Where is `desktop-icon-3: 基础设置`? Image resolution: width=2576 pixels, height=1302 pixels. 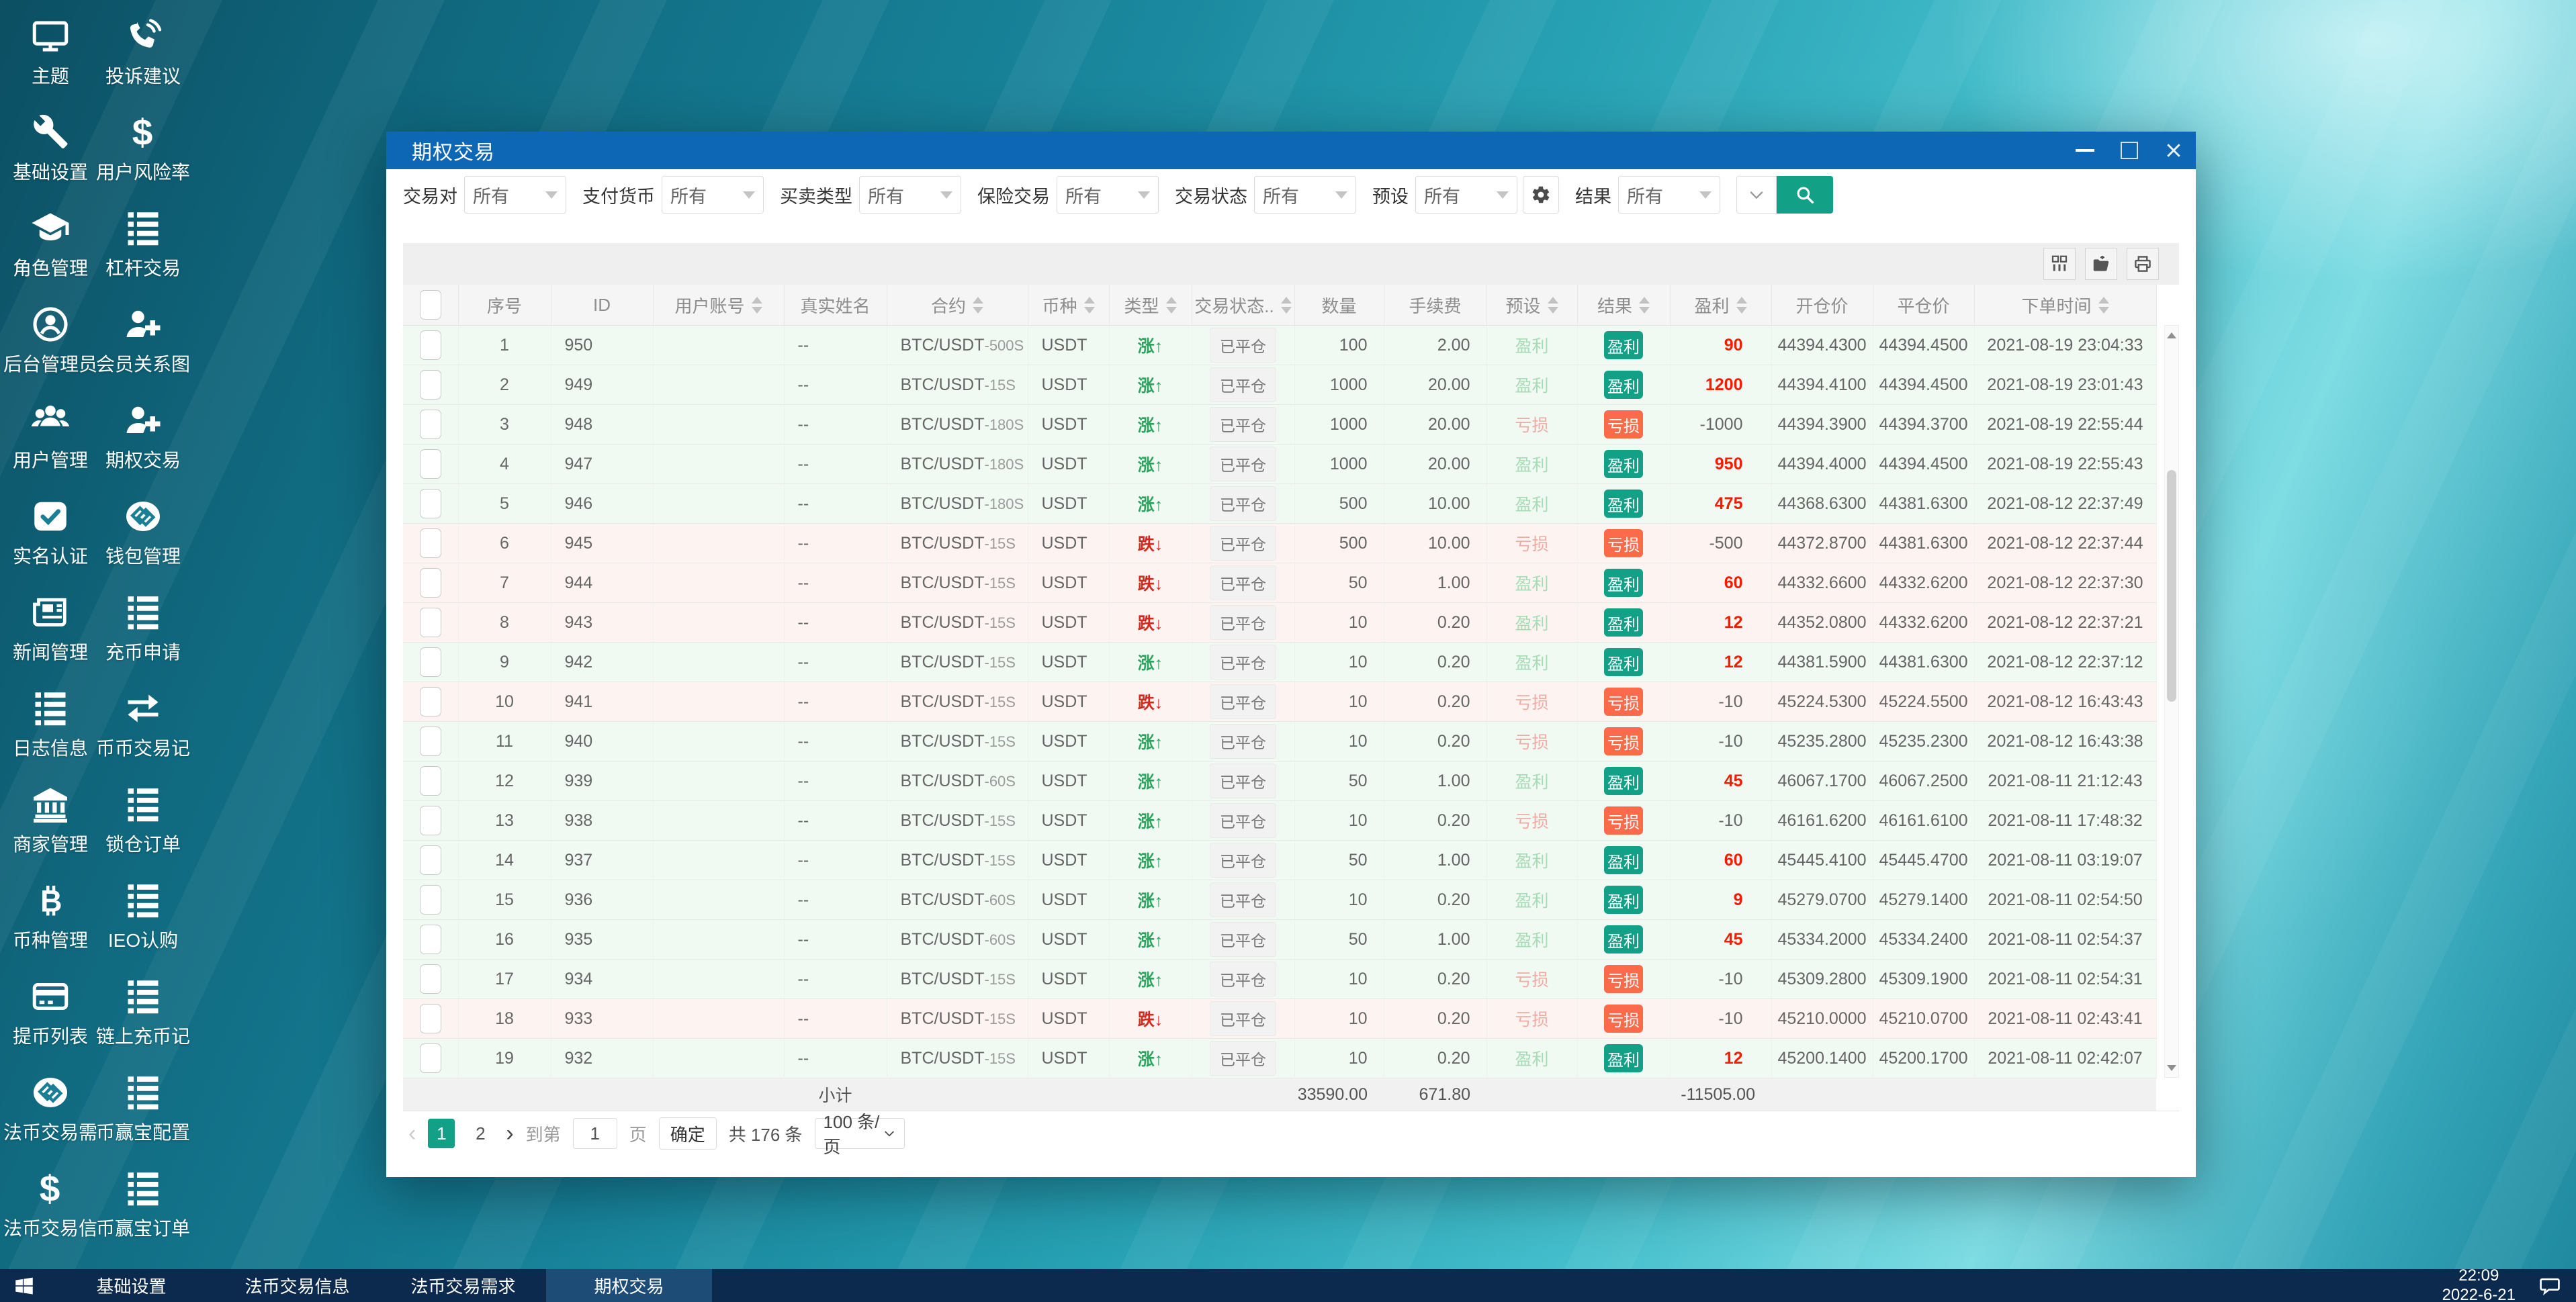
desktop-icon-3: 基础设置 is located at coordinates (51, 152).